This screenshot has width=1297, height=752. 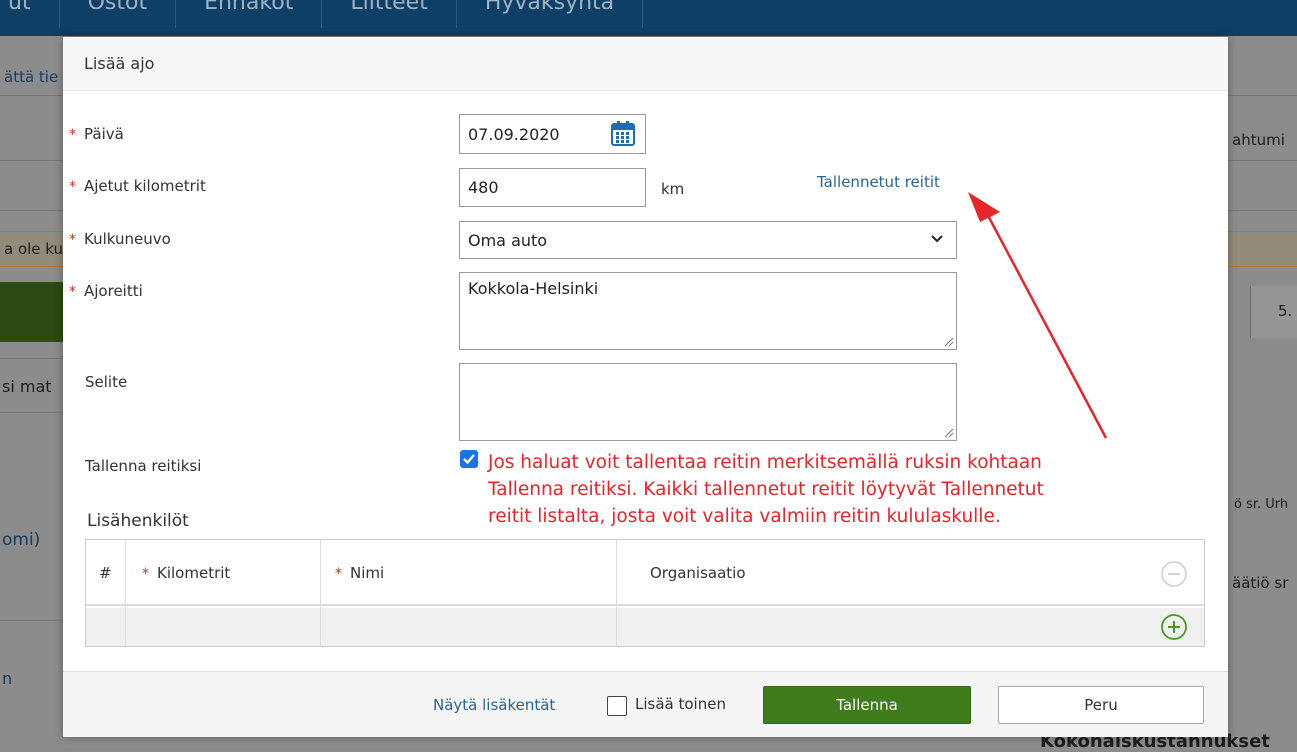 I want to click on checkmark-icon, so click(x=469, y=459).